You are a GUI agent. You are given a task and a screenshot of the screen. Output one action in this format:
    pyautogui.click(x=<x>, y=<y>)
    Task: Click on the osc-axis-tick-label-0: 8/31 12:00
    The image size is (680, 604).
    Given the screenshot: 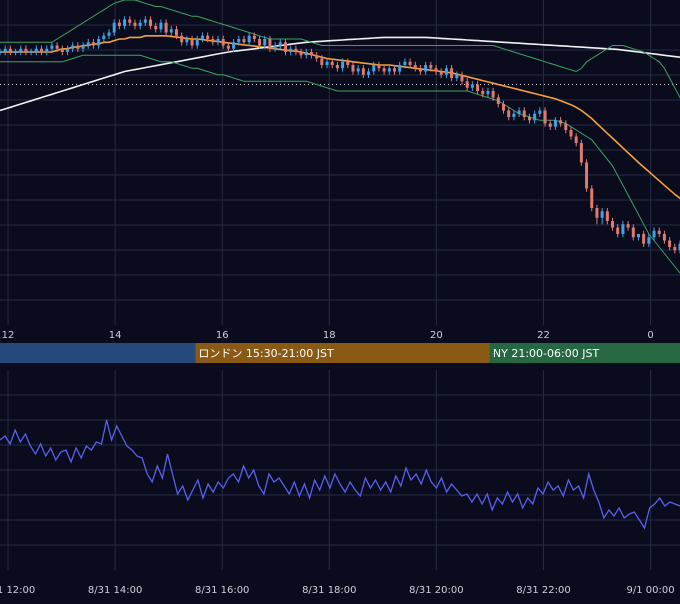 What is the action you would take?
    pyautogui.click(x=17, y=590)
    